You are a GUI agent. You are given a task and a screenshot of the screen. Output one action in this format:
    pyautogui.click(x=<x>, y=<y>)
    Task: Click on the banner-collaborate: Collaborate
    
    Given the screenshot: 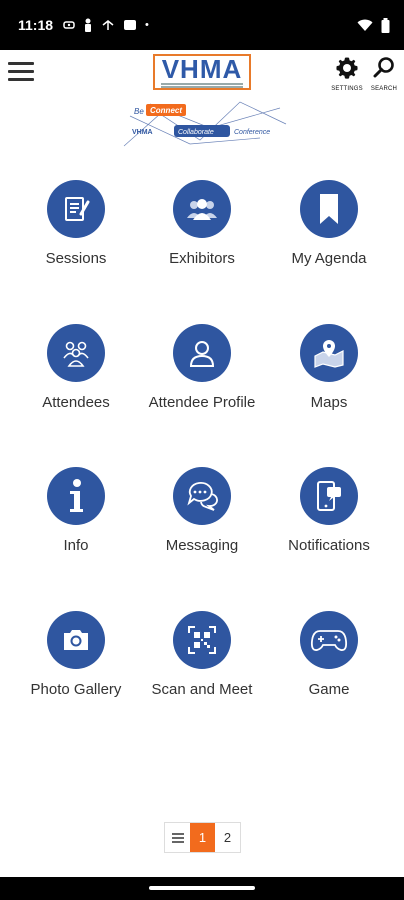 What is the action you would take?
    pyautogui.click(x=196, y=132)
    